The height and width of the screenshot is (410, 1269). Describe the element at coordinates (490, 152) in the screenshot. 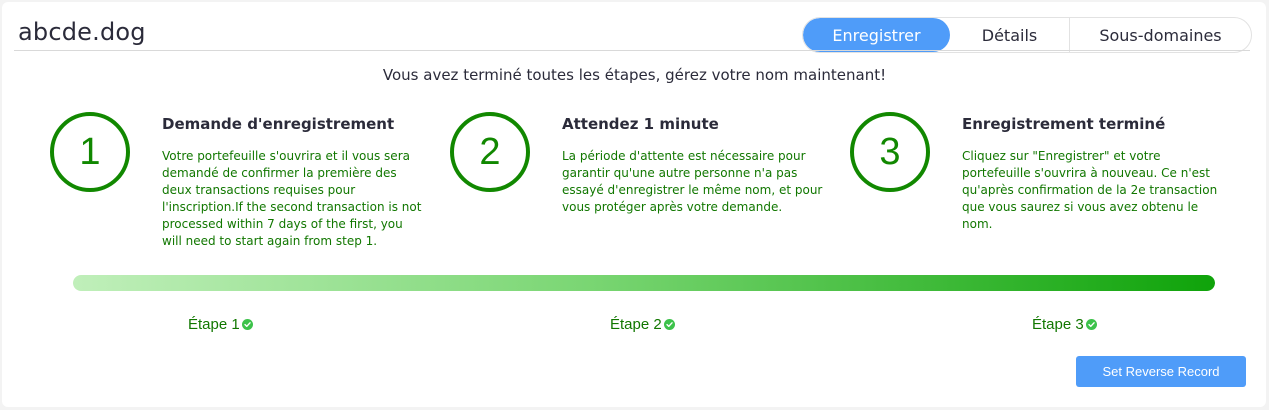

I see `step-number-circle: 2` at that location.